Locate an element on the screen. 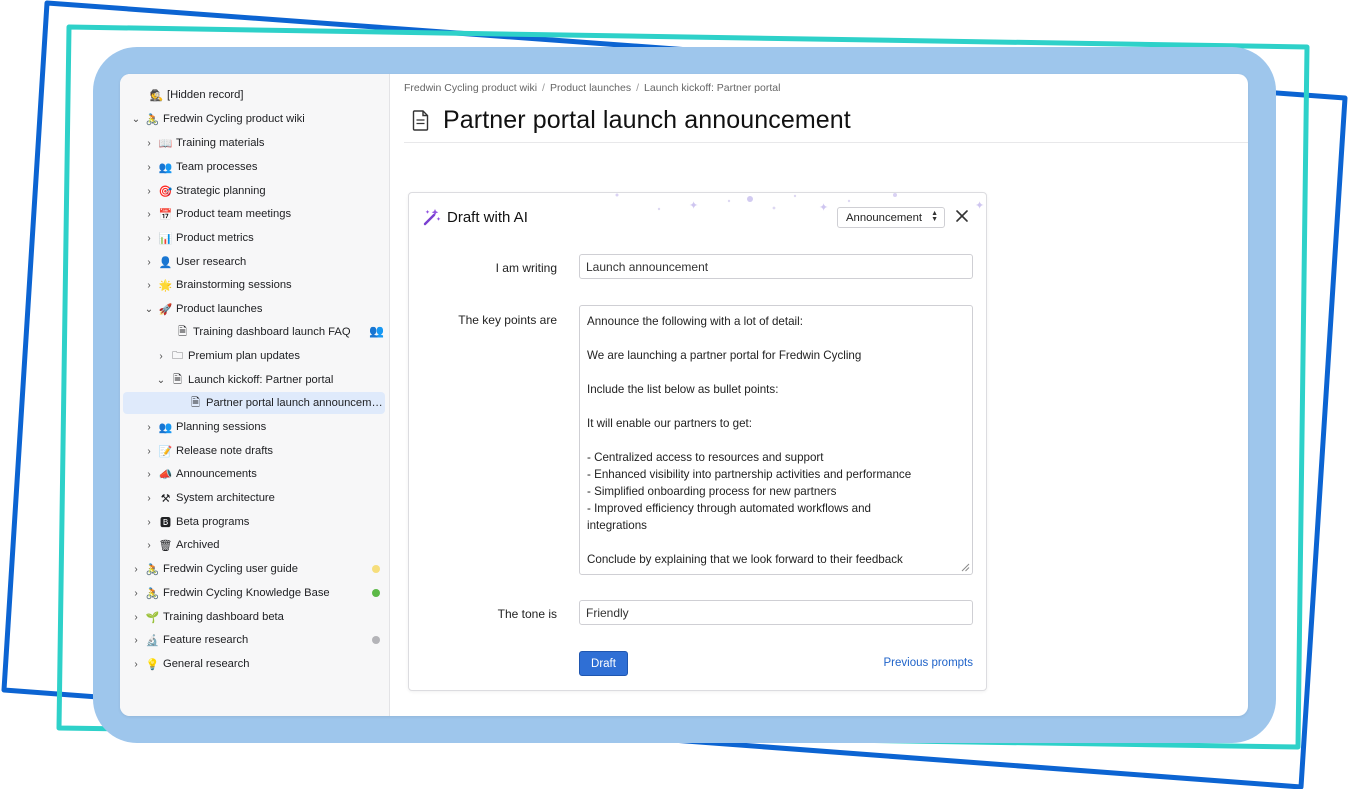  sidebar-item-label: User research is located at coordinates (211, 262).